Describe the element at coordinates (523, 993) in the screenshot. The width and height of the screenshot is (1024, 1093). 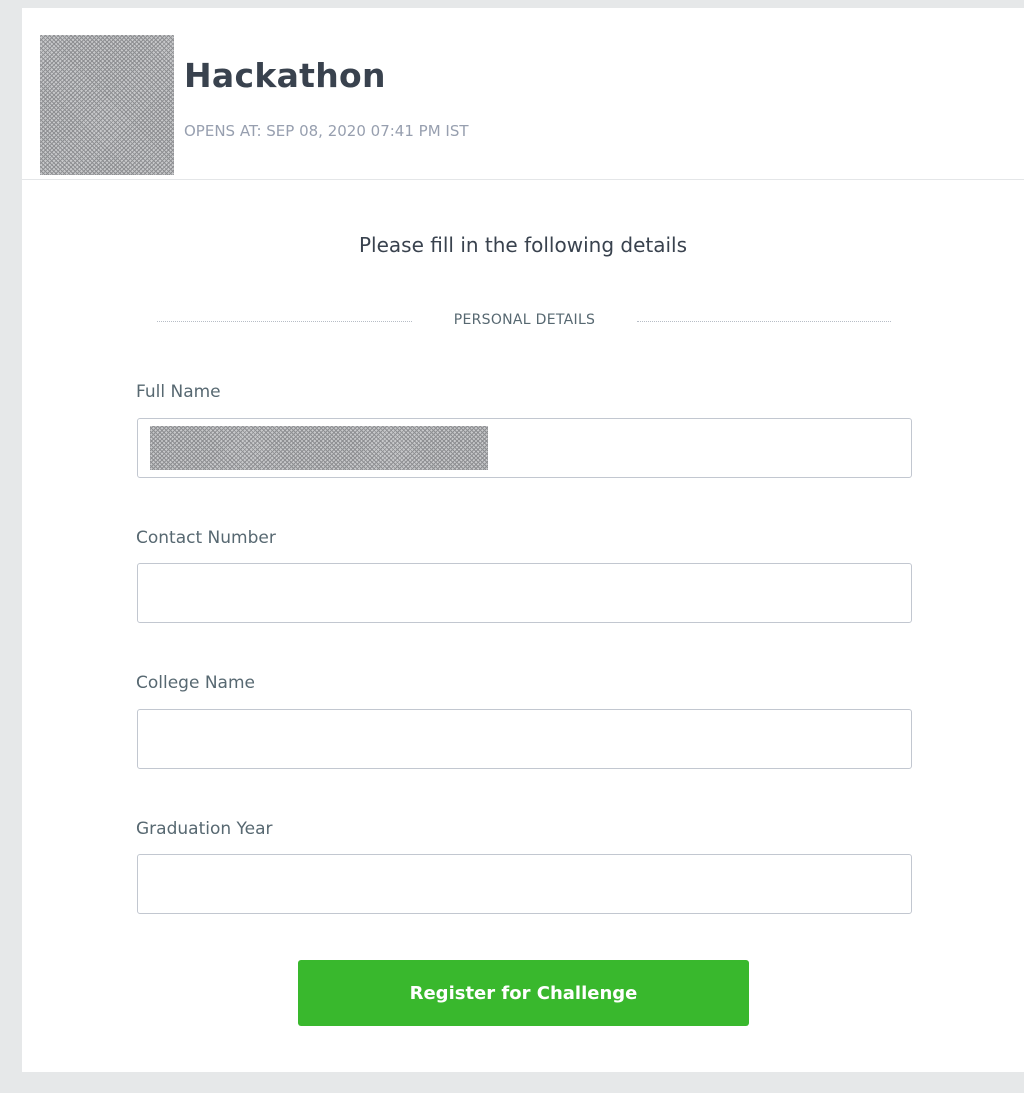
I see `register-for-challenge-button: Register for Challenge` at that location.